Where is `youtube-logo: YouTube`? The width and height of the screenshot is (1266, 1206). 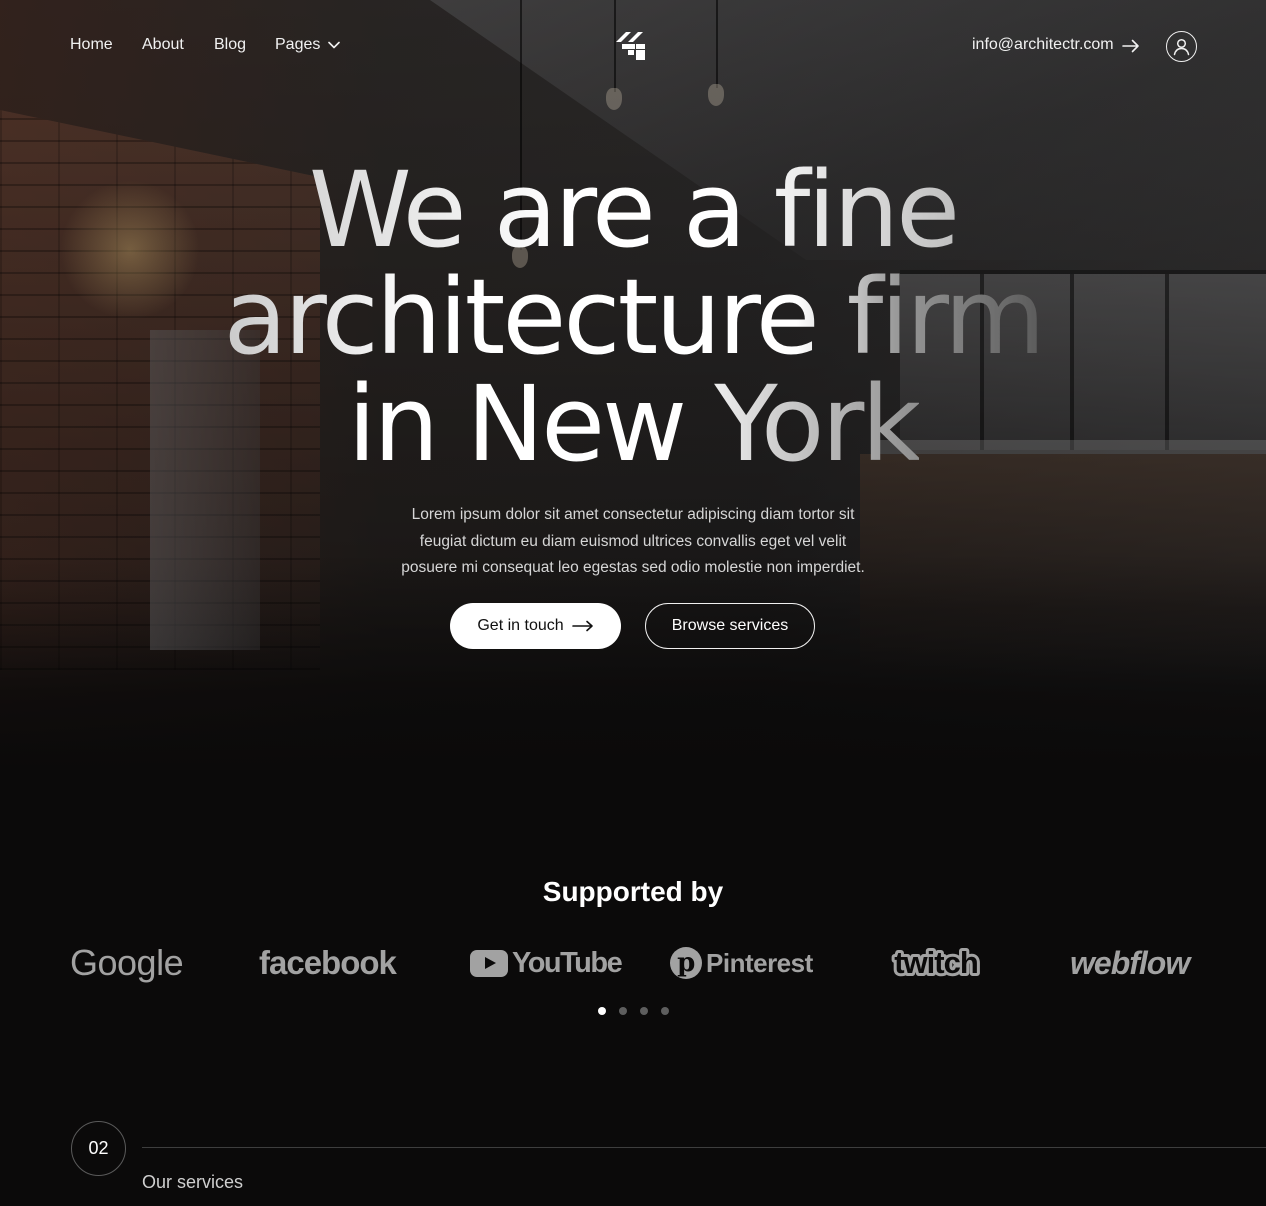
youtube-logo: YouTube is located at coordinates (546, 963).